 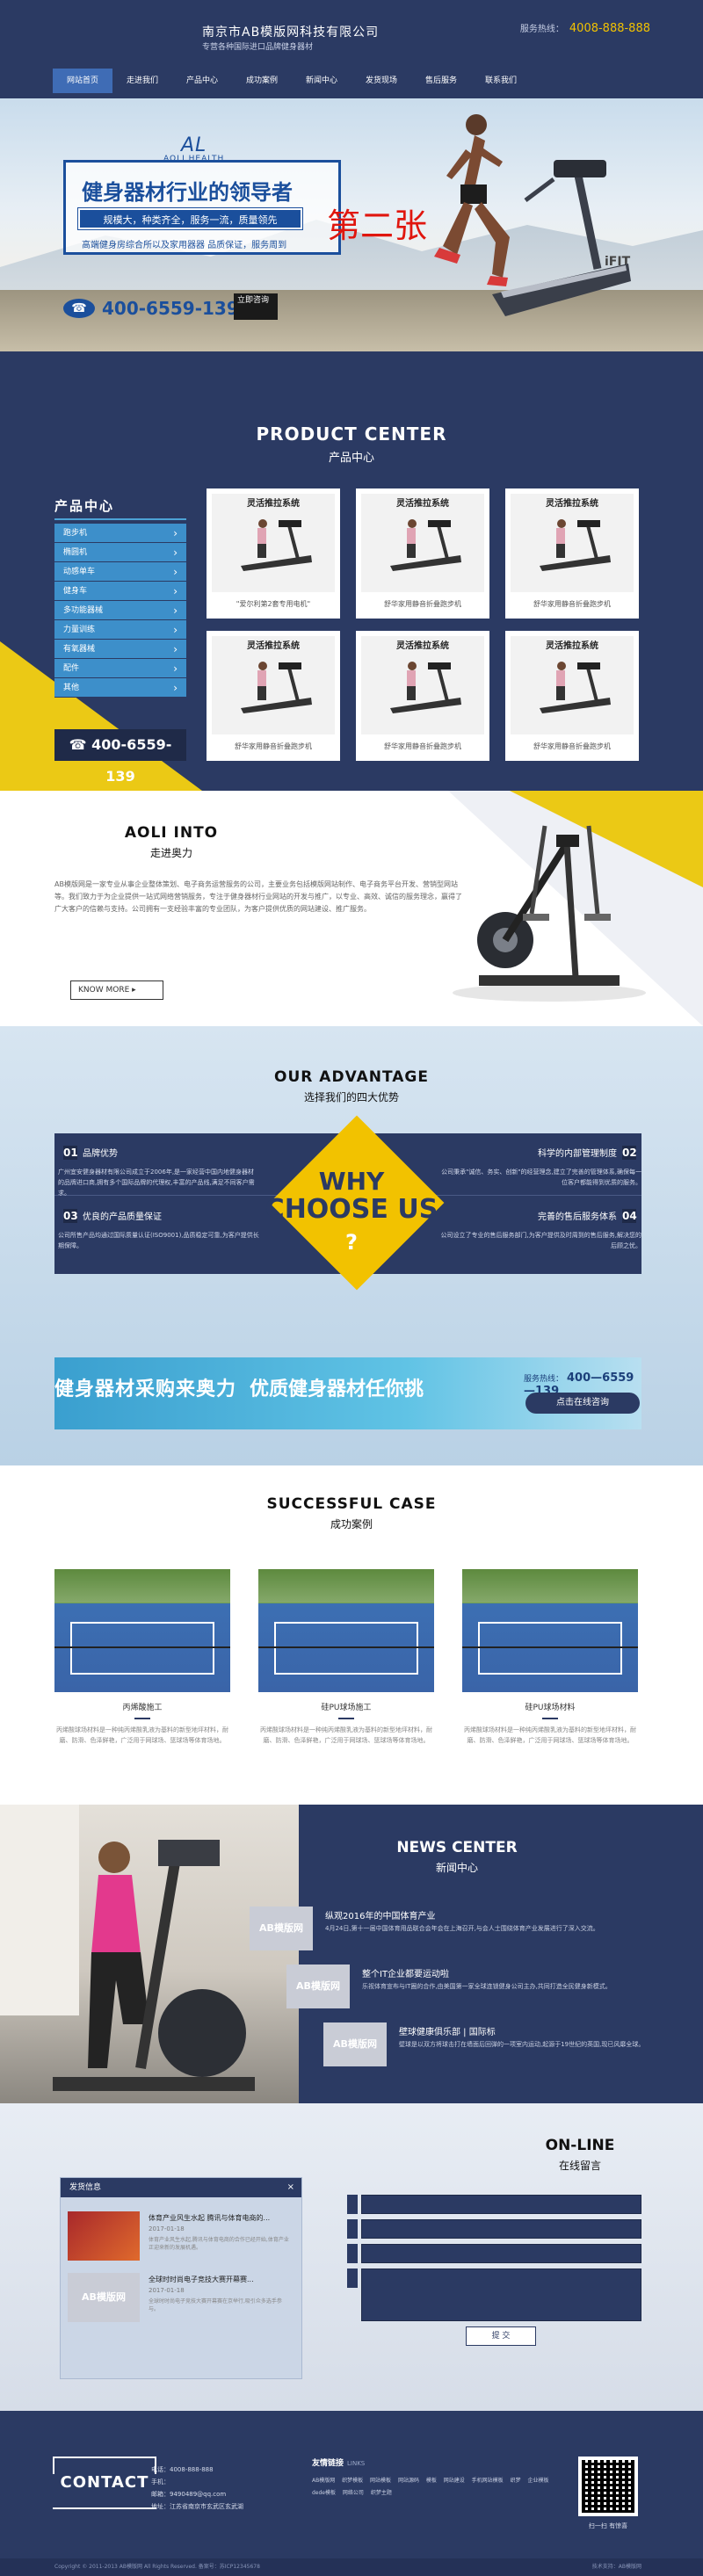 What do you see at coordinates (544, 1379) in the screenshot?
I see `ad-phone-label: 服务热线：` at bounding box center [544, 1379].